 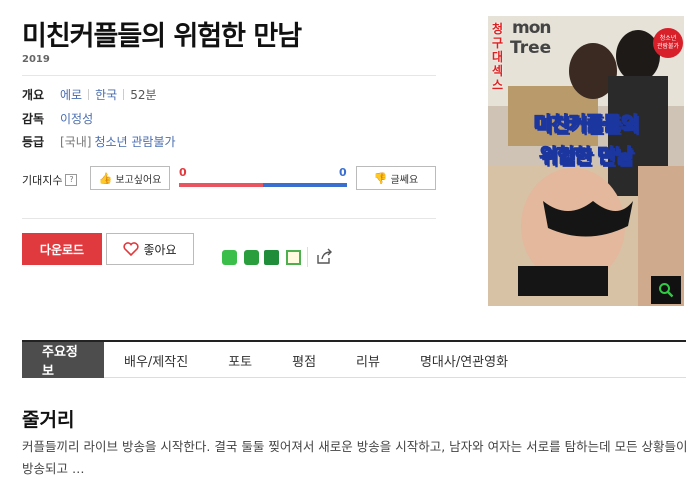 What do you see at coordinates (106, 94) in the screenshot?
I see `country-link: 한국` at bounding box center [106, 94].